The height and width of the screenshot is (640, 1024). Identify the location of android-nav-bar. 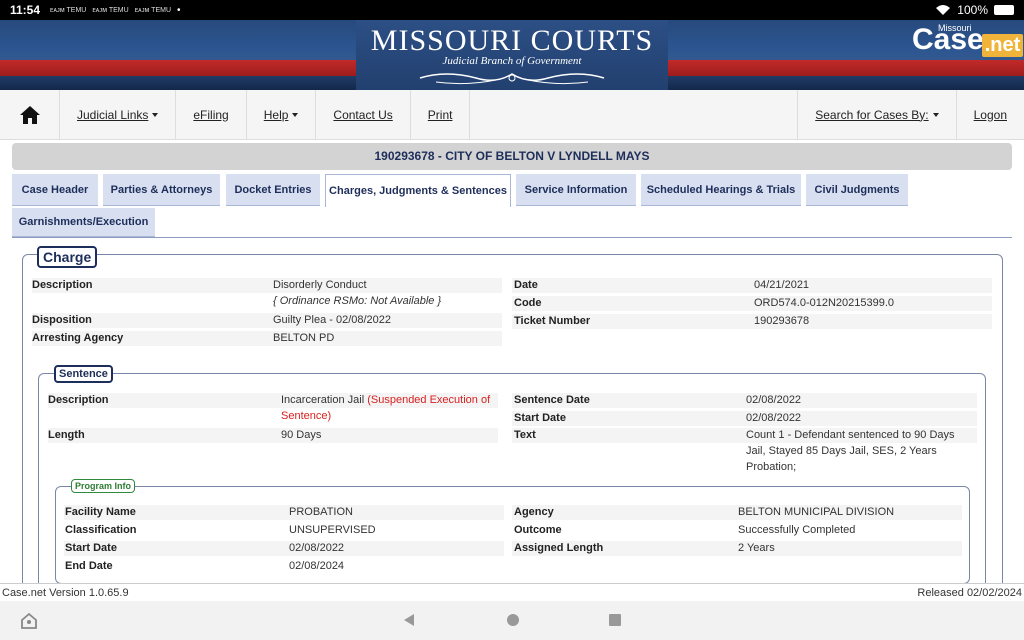
(512, 620).